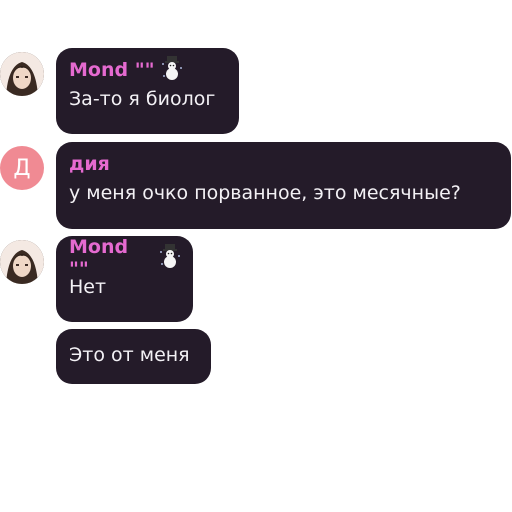  I want to click on message-text: За-то я биолог, so click(142, 99).